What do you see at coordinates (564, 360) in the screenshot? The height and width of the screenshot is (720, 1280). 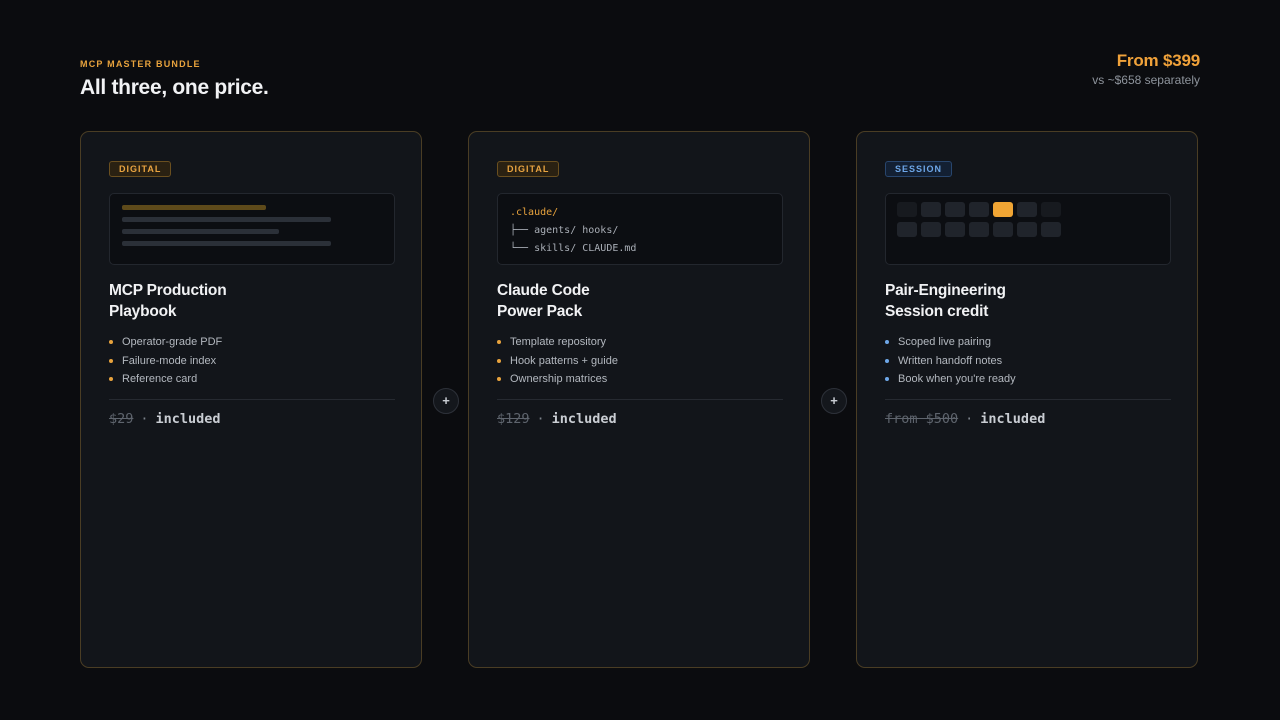 I see `feature-label: Hook patterns + guide` at bounding box center [564, 360].